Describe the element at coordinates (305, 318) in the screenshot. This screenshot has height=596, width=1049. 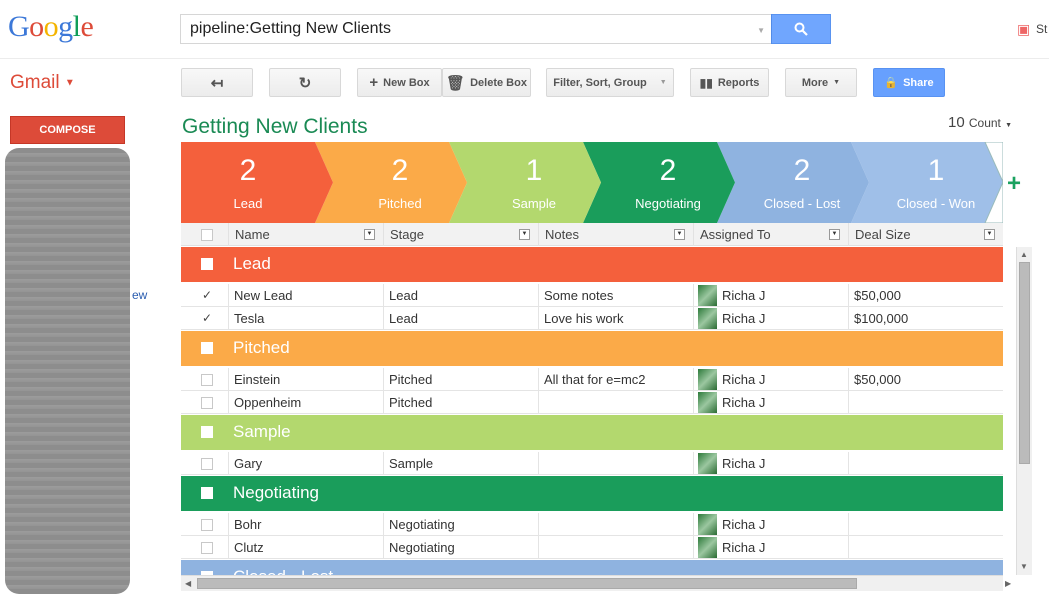
I see `cell-name: Tesla` at that location.